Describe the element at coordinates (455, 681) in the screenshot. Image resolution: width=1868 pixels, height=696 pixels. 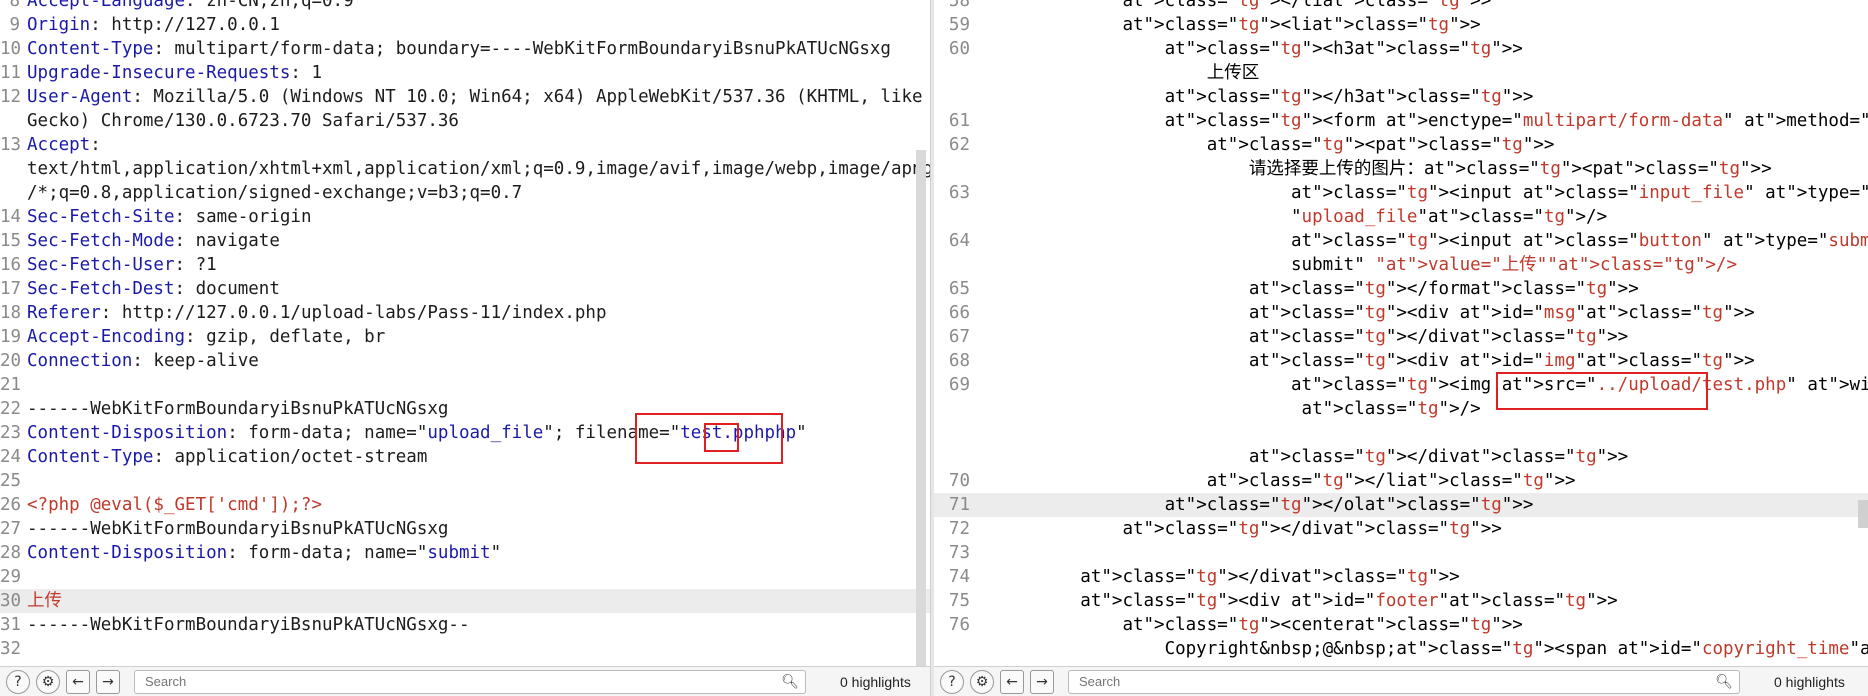
I see `request-search-input` at that location.